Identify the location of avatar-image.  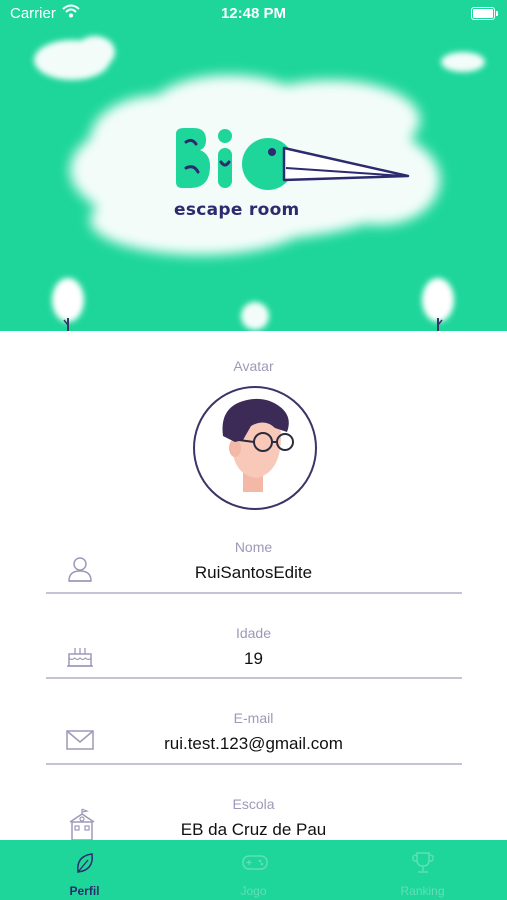
(258, 445).